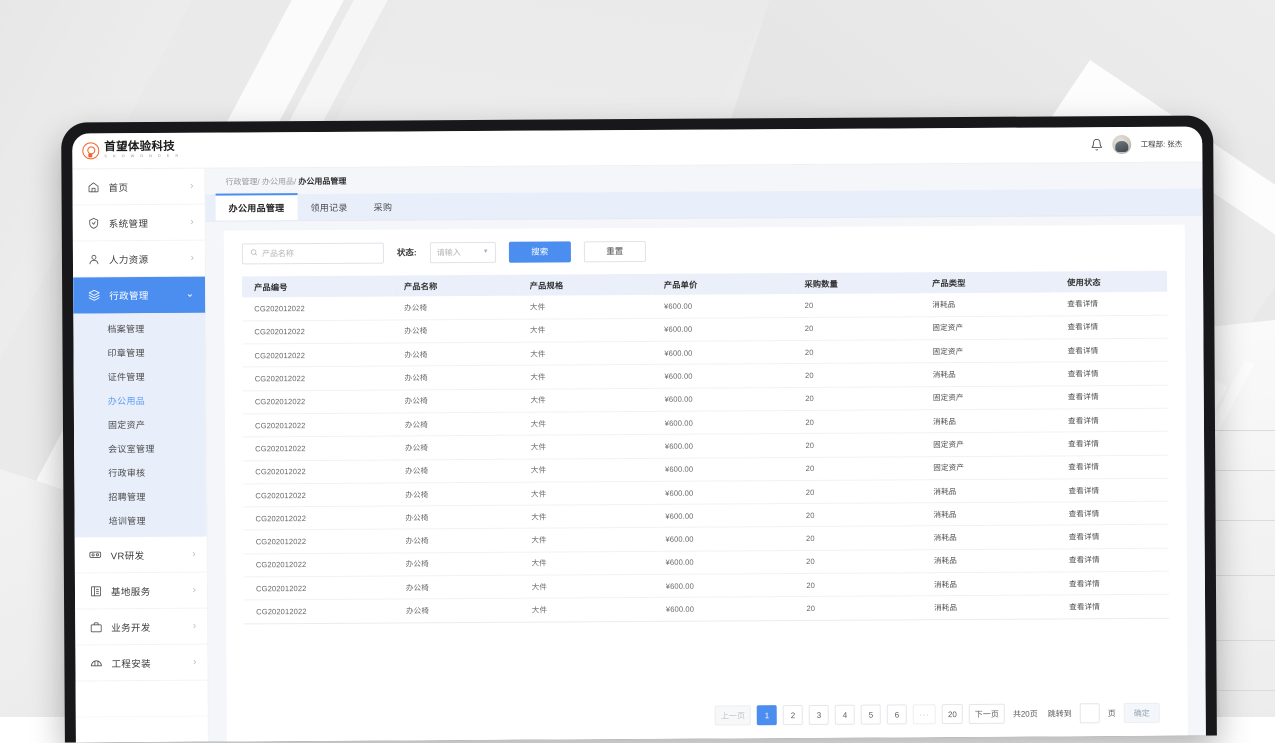 The image size is (1275, 743). What do you see at coordinates (313, 253) in the screenshot?
I see `search-input: 产品名称` at bounding box center [313, 253].